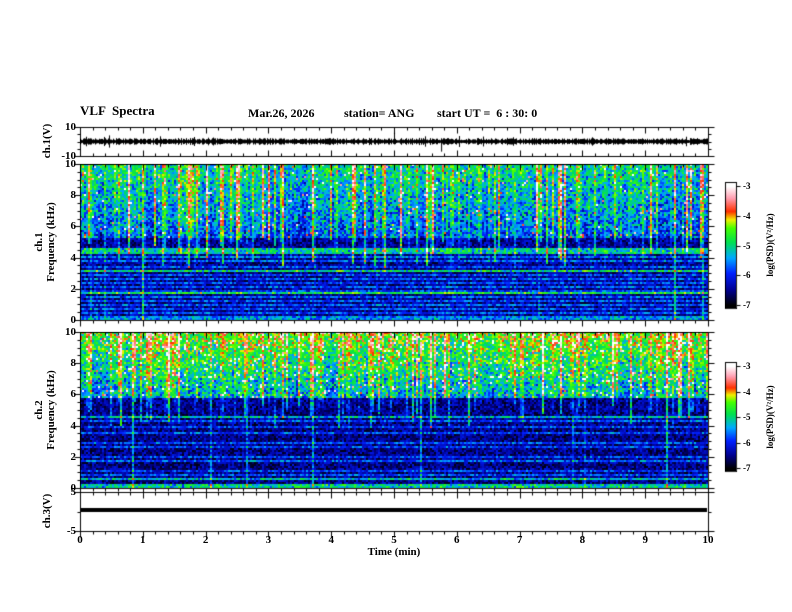  I want to click on ch1-freq-axis-title-line2: Frequency (kHz), so click(51, 242).